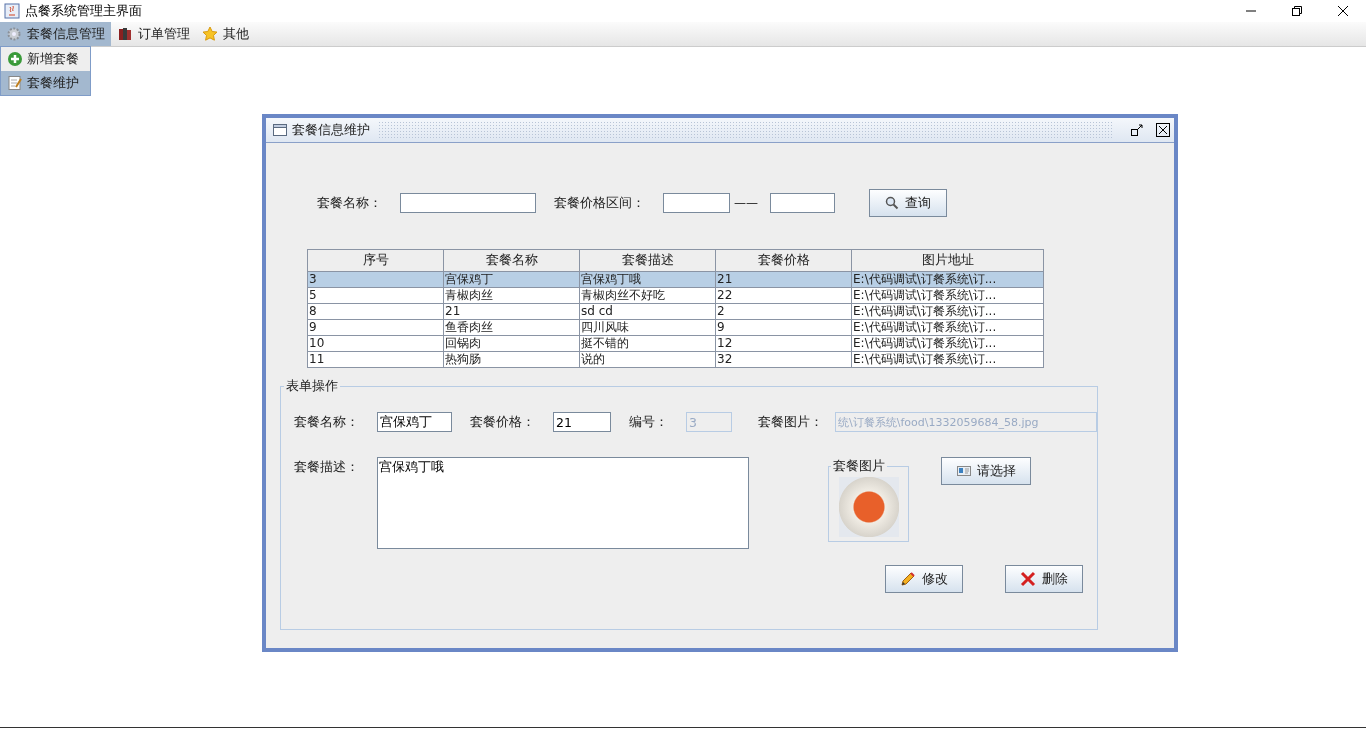 The height and width of the screenshot is (729, 1366). What do you see at coordinates (908, 579) in the screenshot?
I see `pencil-icon` at bounding box center [908, 579].